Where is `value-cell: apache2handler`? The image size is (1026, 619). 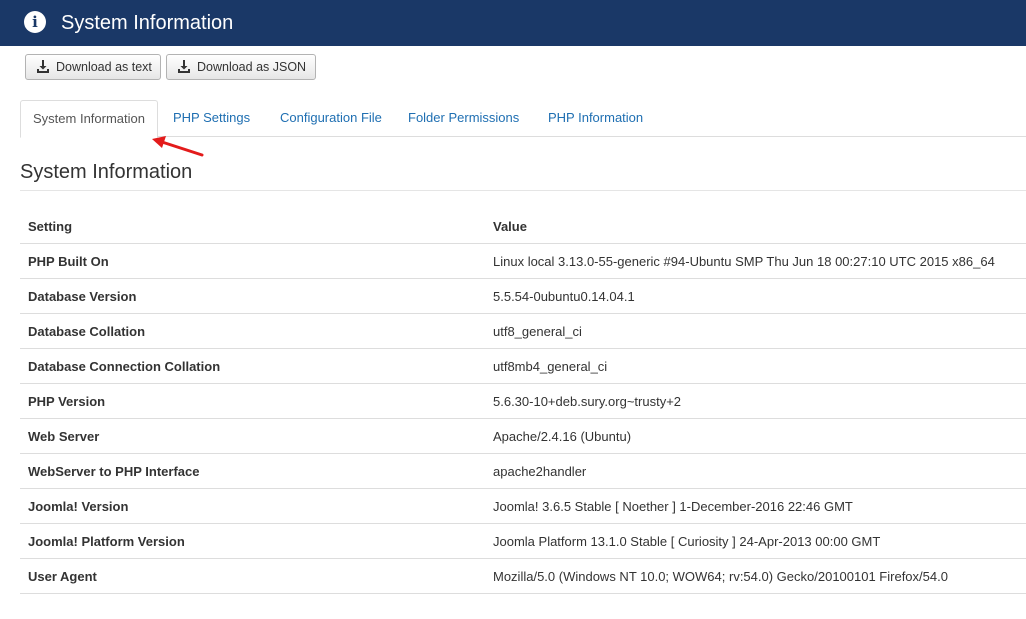 value-cell: apache2handler is located at coordinates (755, 471).